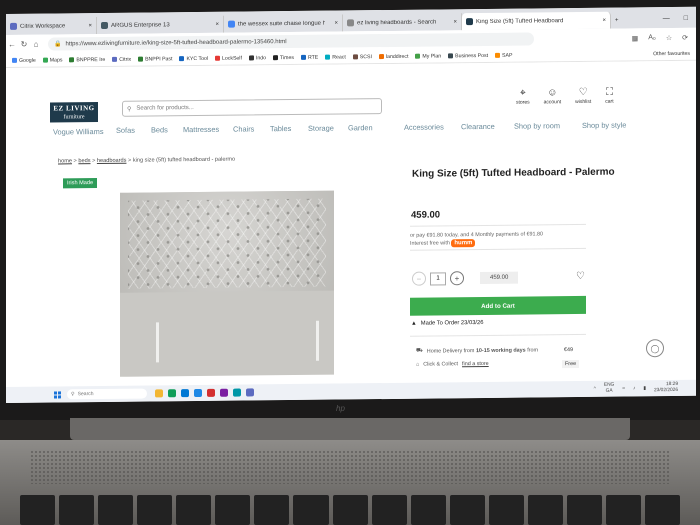 Image resolution: width=700 pixels, height=525 pixels. I want to click on excel-icon, so click(172, 393).